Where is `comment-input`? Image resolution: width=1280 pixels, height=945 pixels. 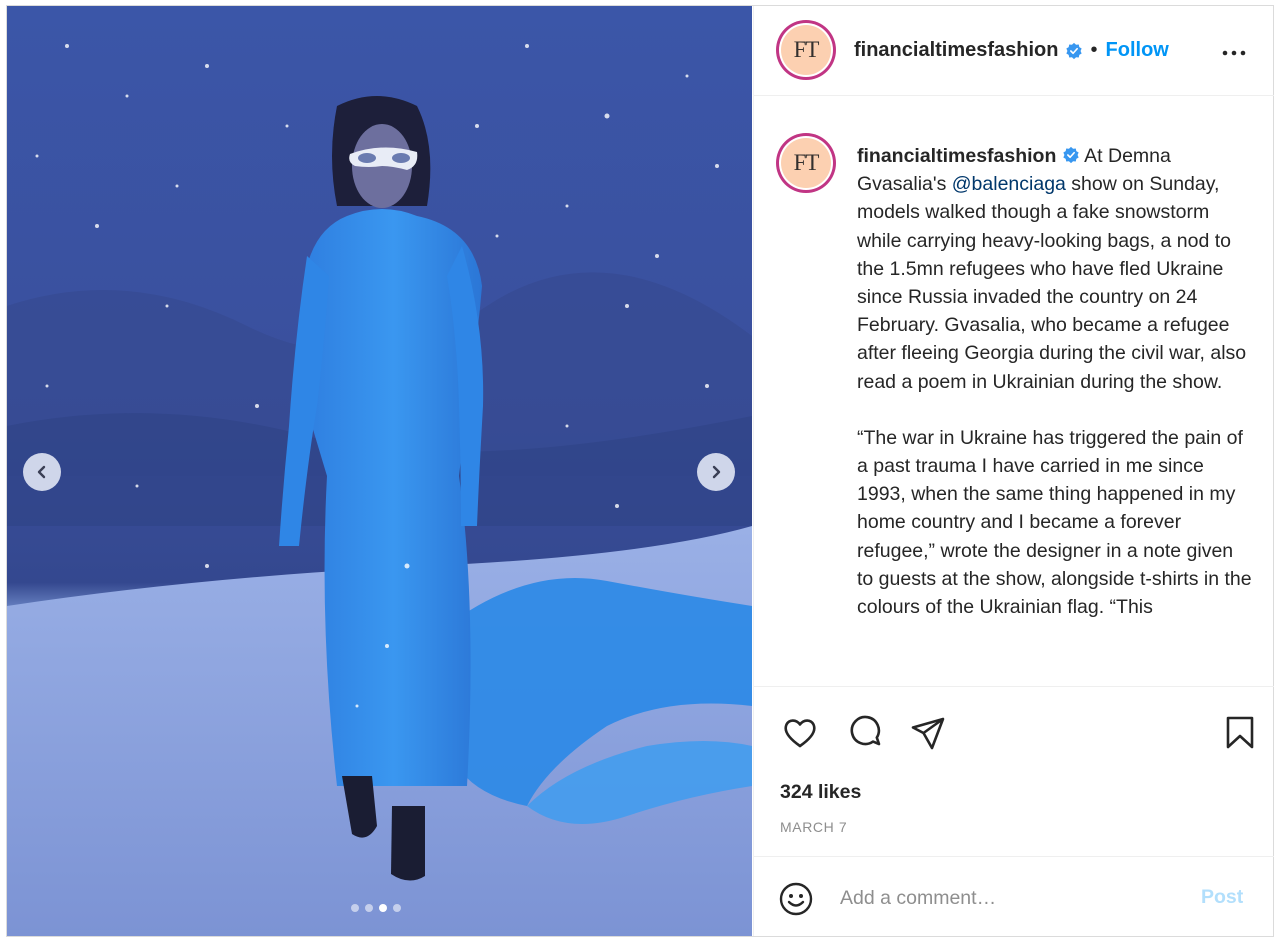 comment-input is located at coordinates (1005, 898).